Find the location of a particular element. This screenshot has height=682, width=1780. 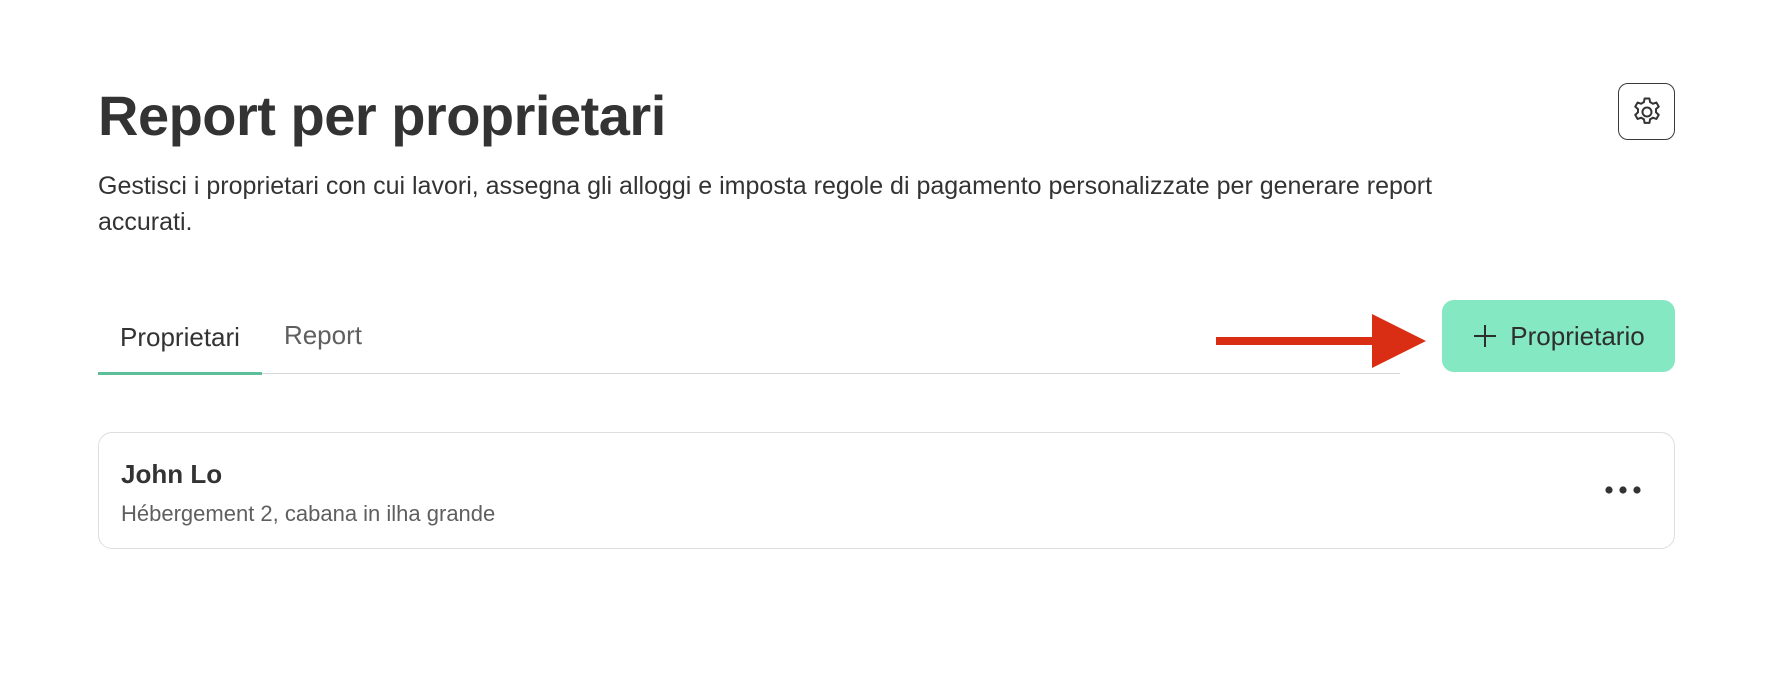

more-horizontal-icon is located at coordinates (1623, 490).